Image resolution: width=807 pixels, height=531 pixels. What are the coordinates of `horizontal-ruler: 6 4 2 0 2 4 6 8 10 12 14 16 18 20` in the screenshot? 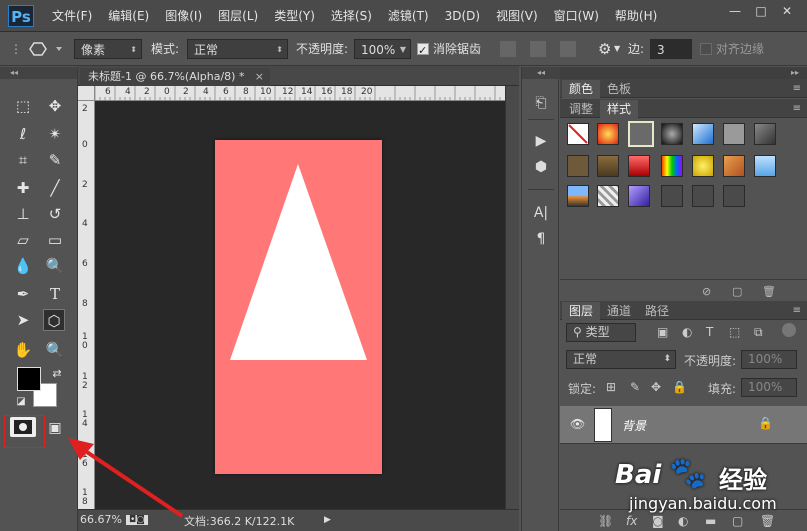 It's located at (300, 93).